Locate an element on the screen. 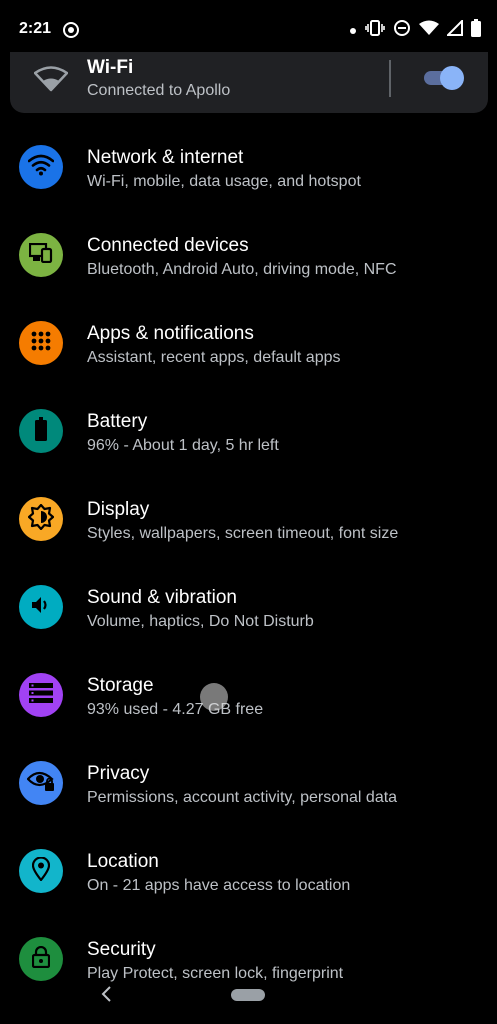 The width and height of the screenshot is (497, 1024). lock-icon is located at coordinates (41, 959).